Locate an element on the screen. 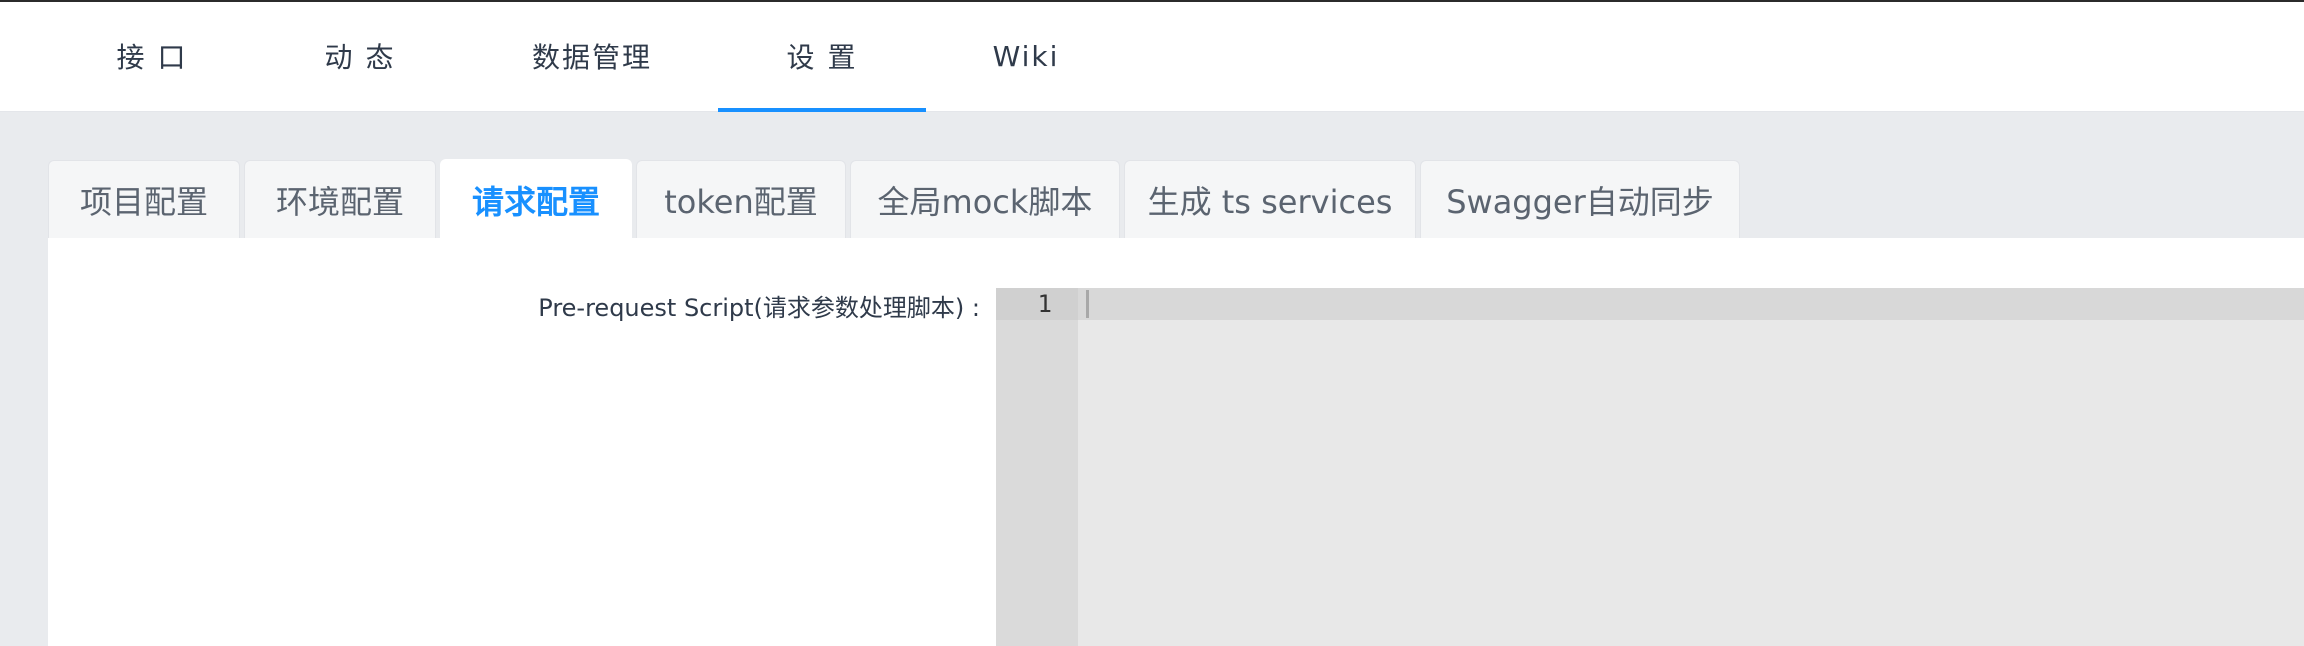  tab-environment-config: 环境配置 is located at coordinates (340, 199).